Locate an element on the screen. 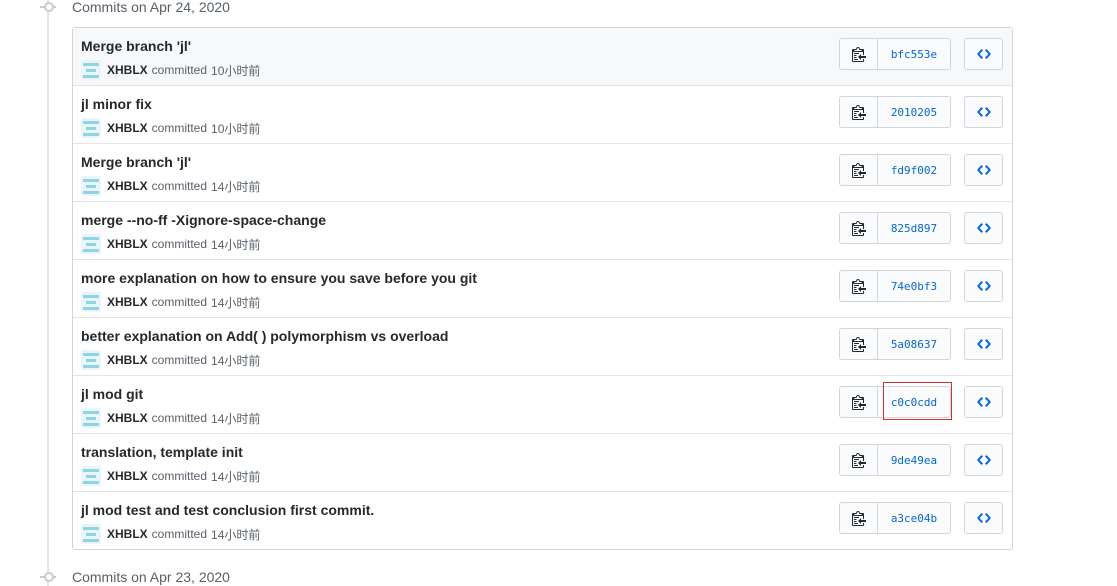 Image resolution: width=1117 pixels, height=586 pixels. sha-button-group: 2010205 is located at coordinates (895, 112).